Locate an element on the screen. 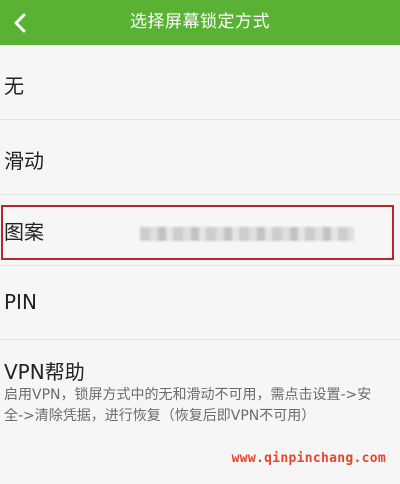  title-bar: 选择屏幕锁定方式 is located at coordinates (200, 22).